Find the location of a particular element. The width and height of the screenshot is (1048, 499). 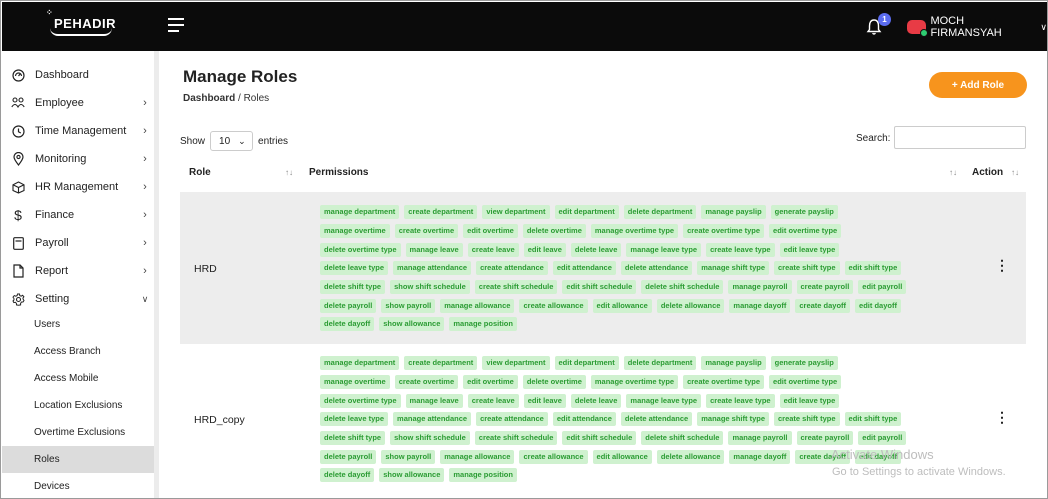

sidebar-item-time-management: Time Management › is located at coordinates (78, 131).